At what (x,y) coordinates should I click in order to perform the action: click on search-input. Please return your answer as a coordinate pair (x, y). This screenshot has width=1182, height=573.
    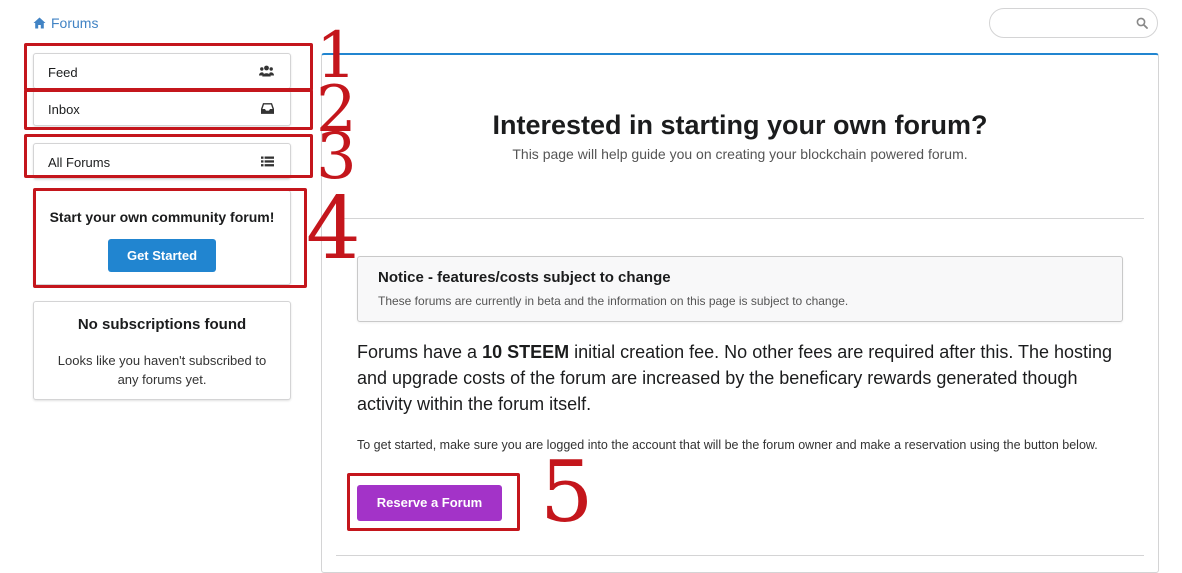
    Looking at the image, I should click on (1074, 23).